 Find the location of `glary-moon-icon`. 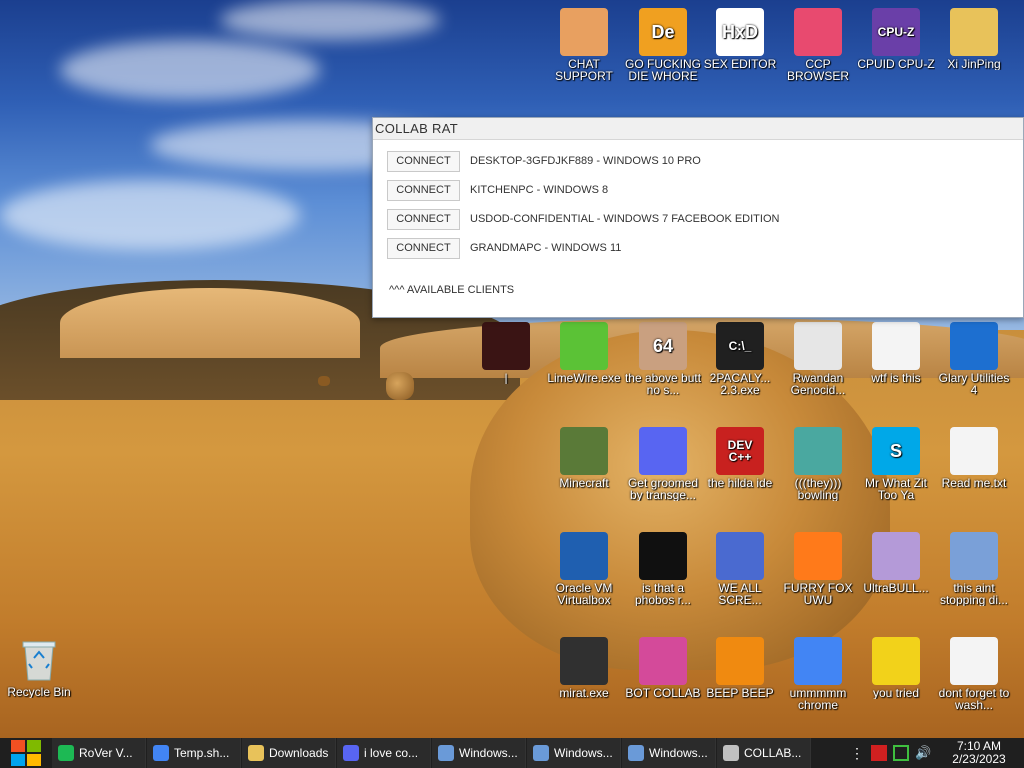

glary-moon-icon is located at coordinates (974, 346).